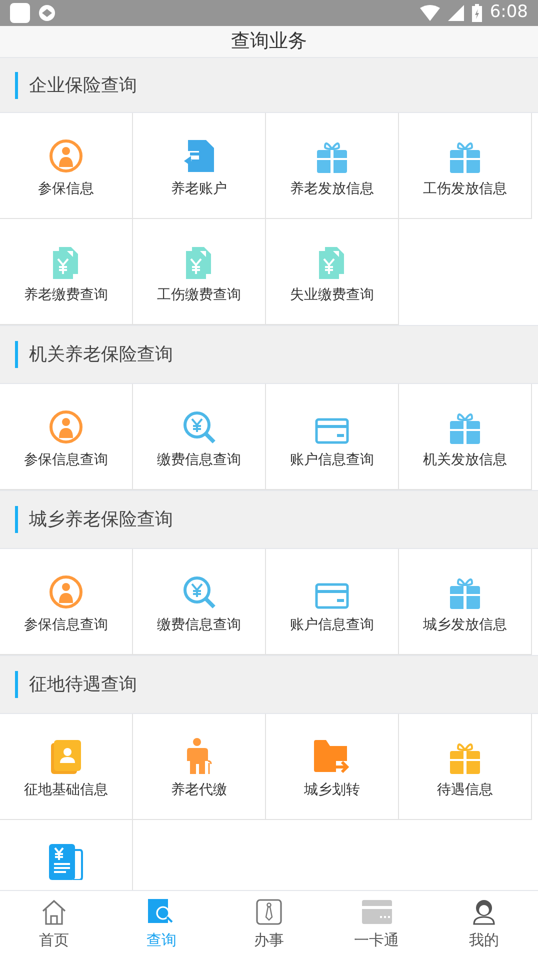 Image resolution: width=538 pixels, height=956 pixels. I want to click on battery-icon, so click(477, 13).